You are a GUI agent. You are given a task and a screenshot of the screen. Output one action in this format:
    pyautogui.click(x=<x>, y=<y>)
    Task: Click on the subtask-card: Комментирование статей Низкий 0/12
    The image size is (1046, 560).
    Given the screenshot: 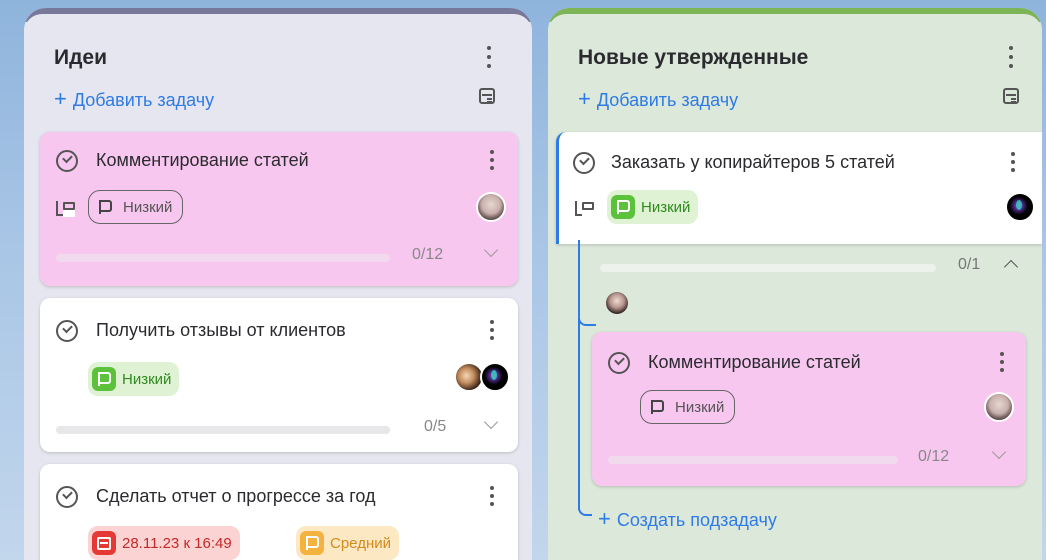 What is the action you would take?
    pyautogui.click(x=809, y=409)
    